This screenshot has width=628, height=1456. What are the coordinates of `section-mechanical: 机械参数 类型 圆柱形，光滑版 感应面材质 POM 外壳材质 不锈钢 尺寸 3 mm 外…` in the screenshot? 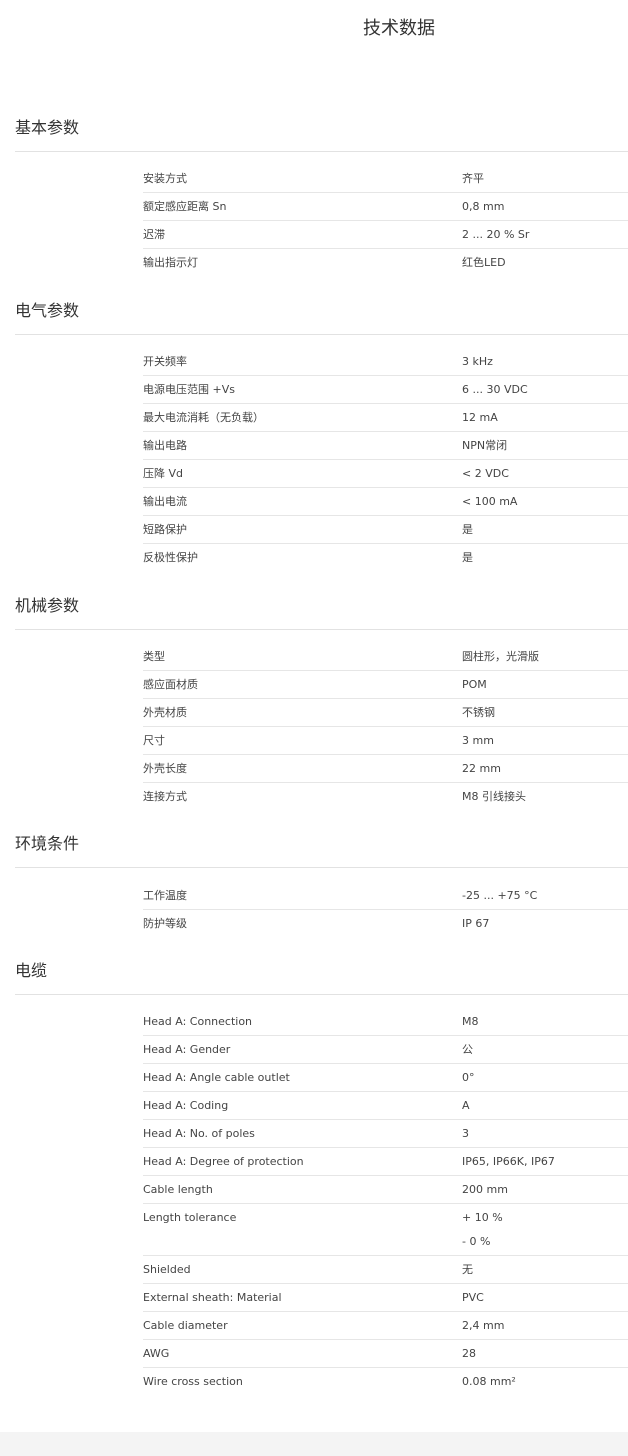 It's located at (321, 698).